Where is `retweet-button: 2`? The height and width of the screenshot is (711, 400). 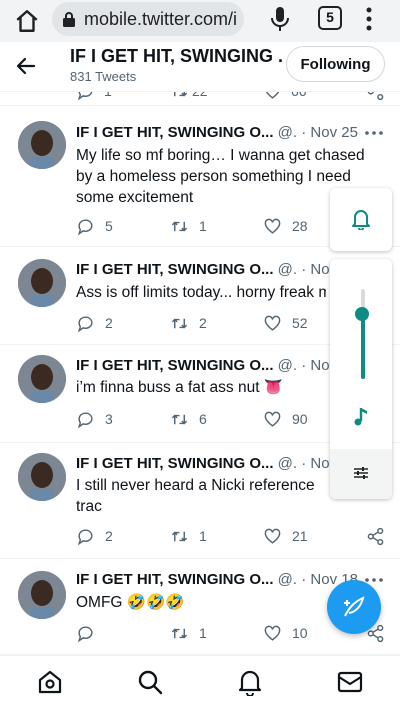 retweet-button: 2 is located at coordinates (188, 323).